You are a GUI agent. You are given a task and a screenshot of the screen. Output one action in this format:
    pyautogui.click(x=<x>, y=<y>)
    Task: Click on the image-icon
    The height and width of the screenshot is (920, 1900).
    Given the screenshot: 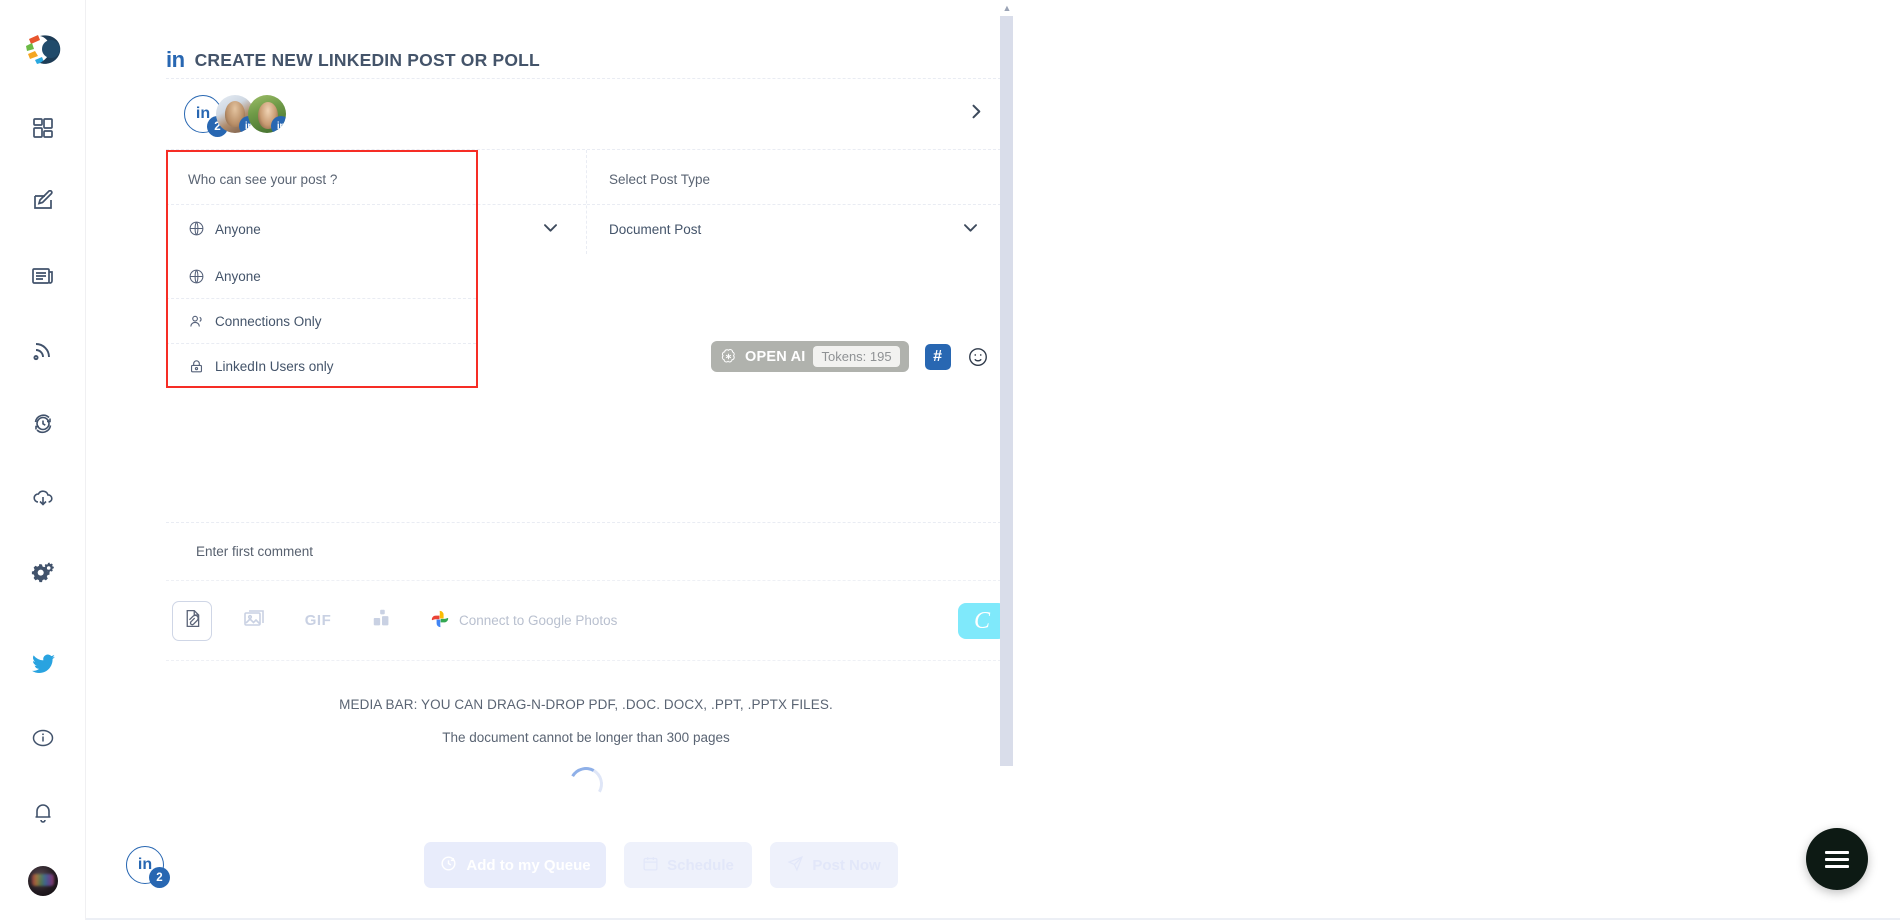 What is the action you would take?
    pyautogui.click(x=254, y=620)
    